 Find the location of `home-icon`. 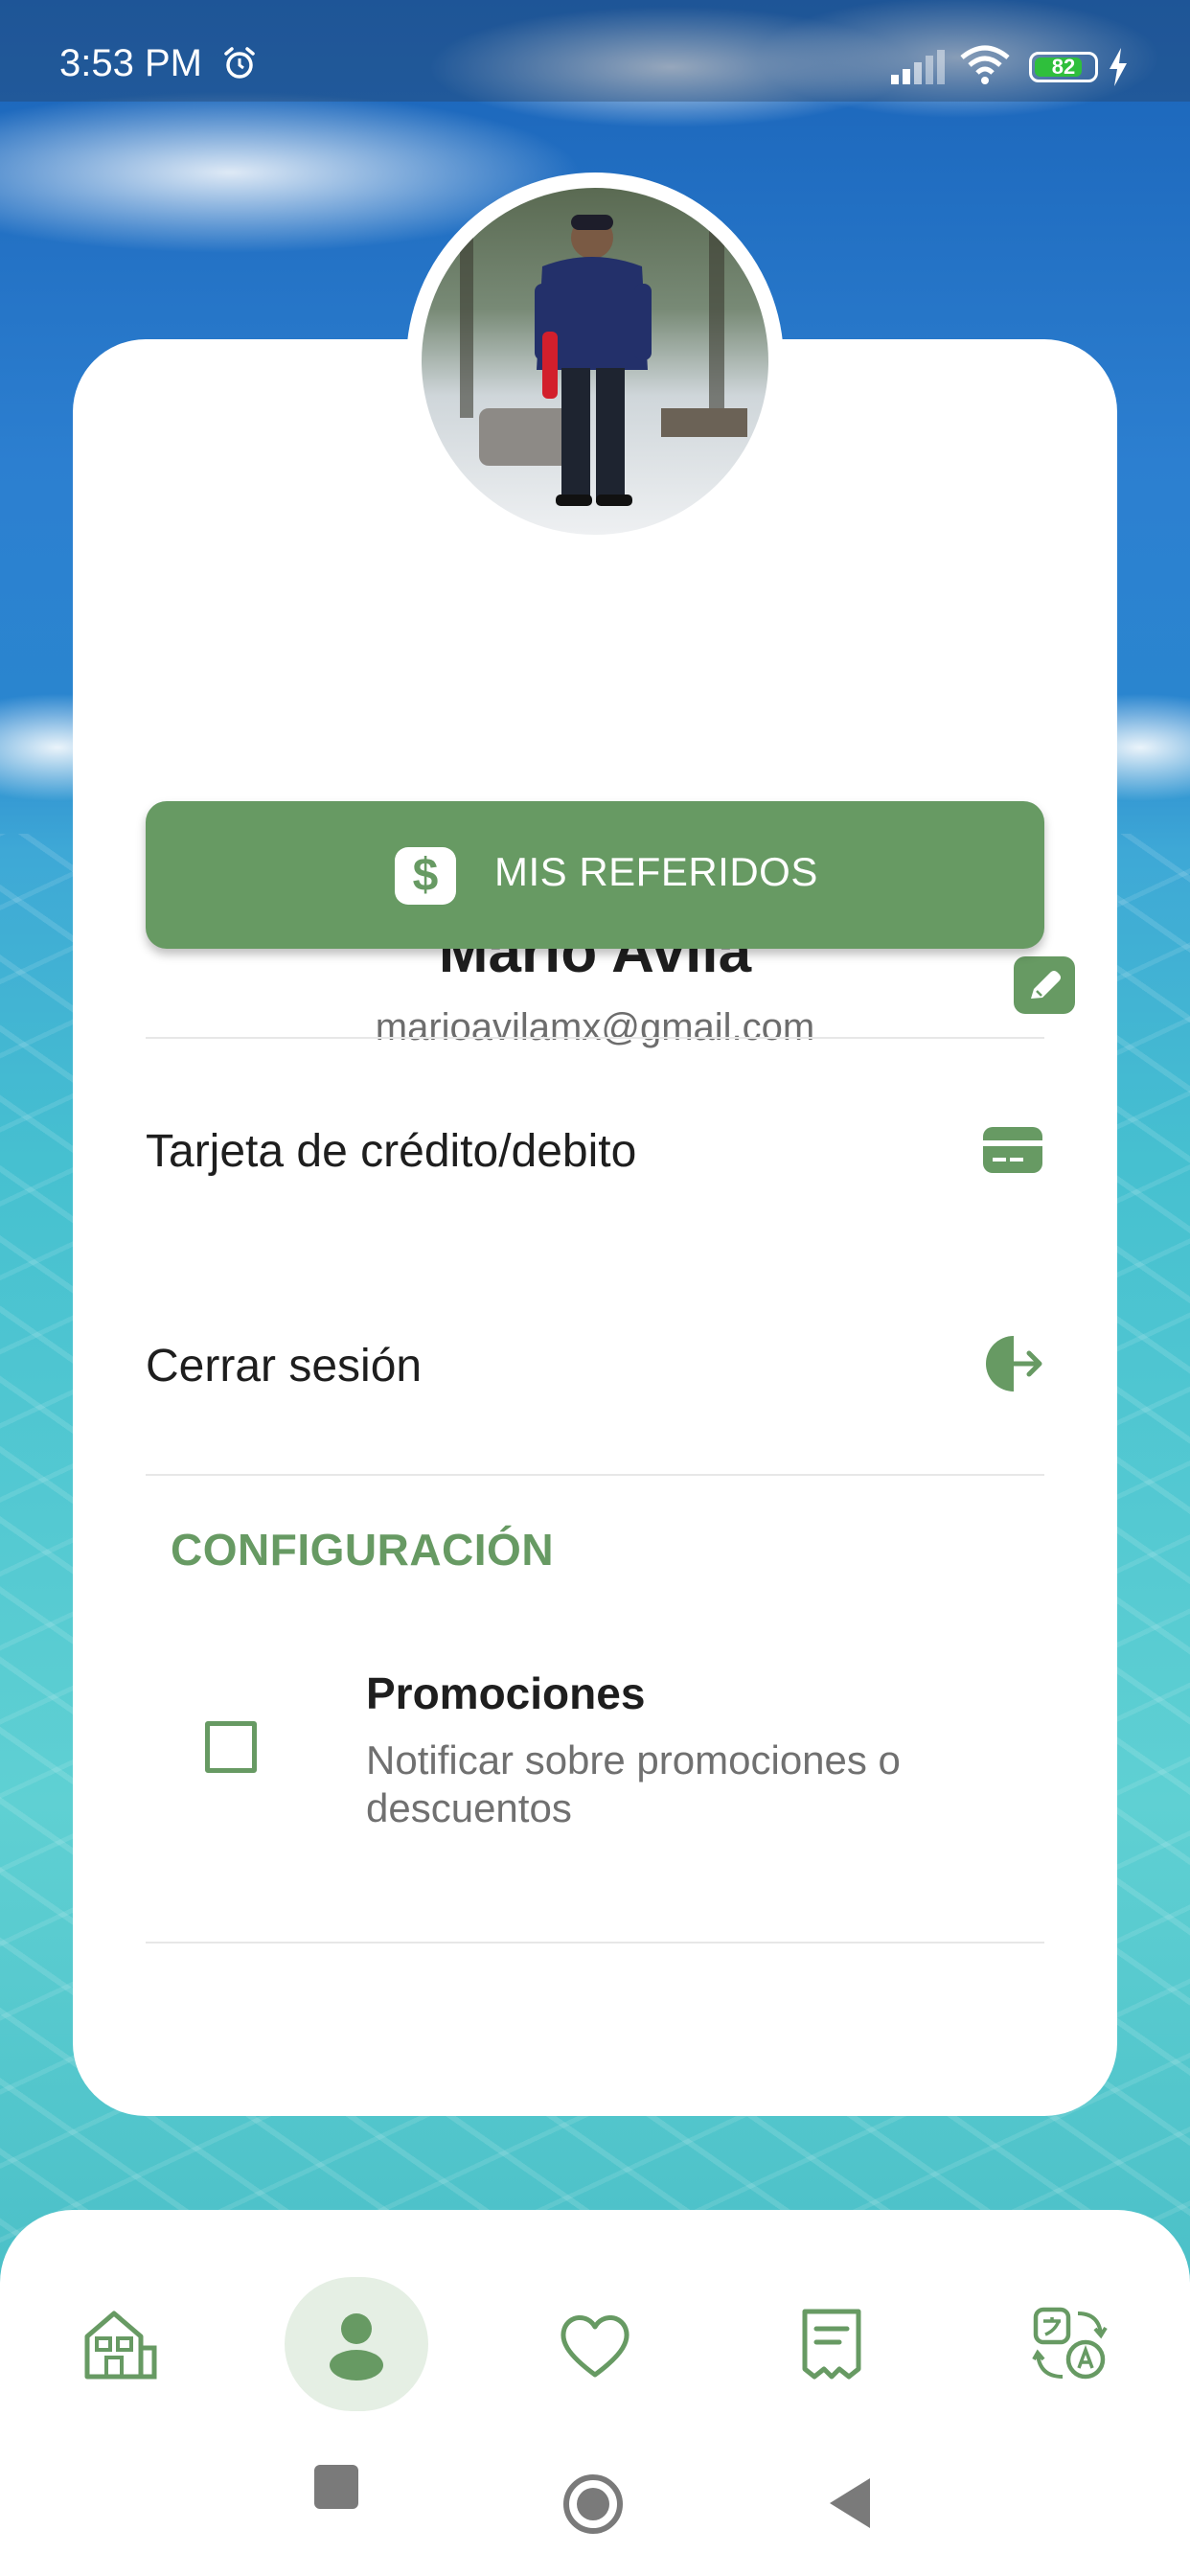

home-icon is located at coordinates (121, 2345).